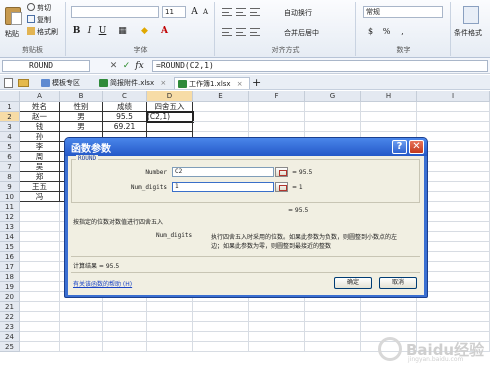 The image size is (490, 369). I want to click on grow-font-button: A, so click(194, 12).